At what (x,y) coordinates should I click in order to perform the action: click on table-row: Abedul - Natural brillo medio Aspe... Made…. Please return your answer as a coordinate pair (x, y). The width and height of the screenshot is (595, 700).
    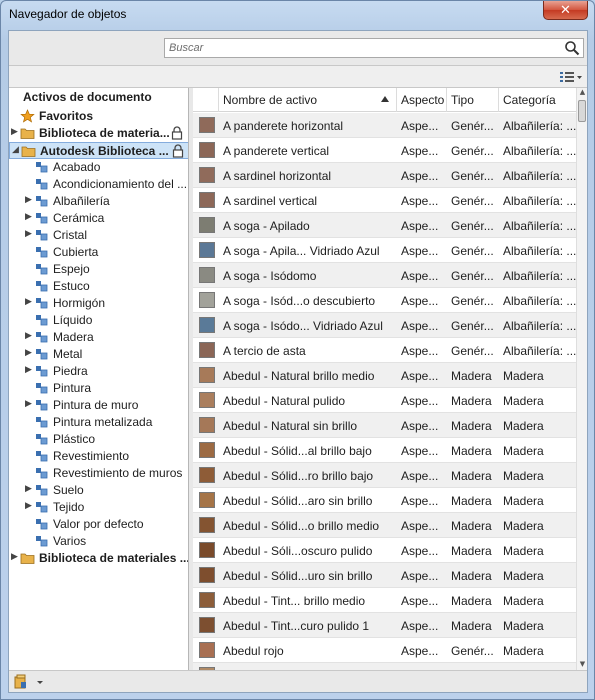
    Looking at the image, I should click on (384, 375).